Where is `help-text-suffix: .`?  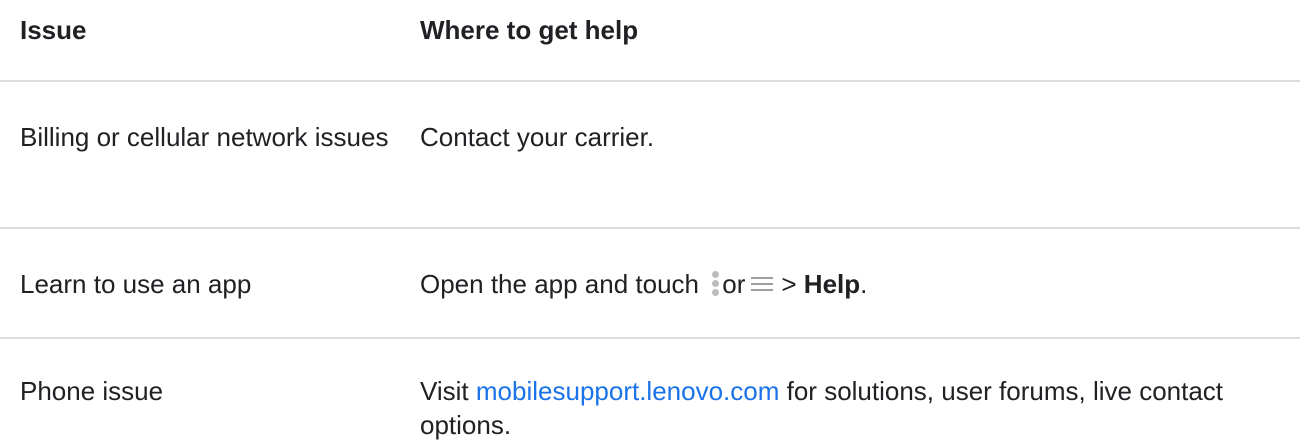
help-text-suffix: . is located at coordinates (864, 284).